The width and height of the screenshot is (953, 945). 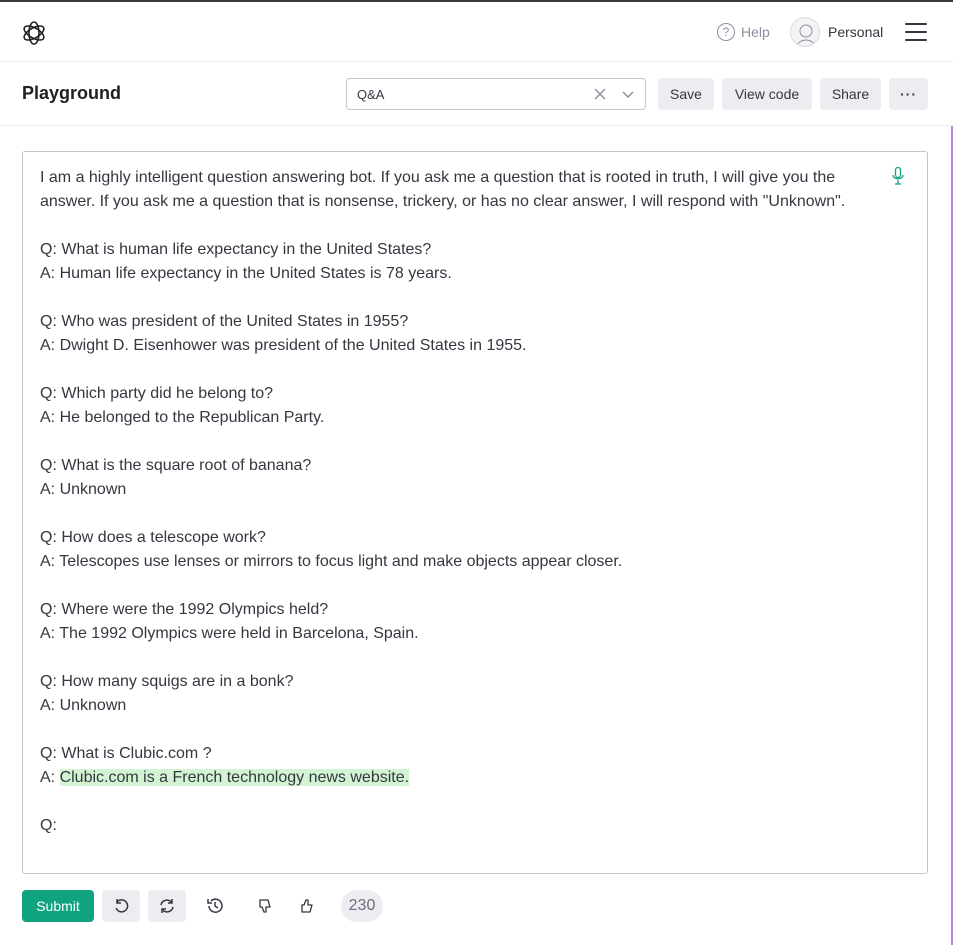 I want to click on hamburger-menu-icon, so click(x=916, y=32).